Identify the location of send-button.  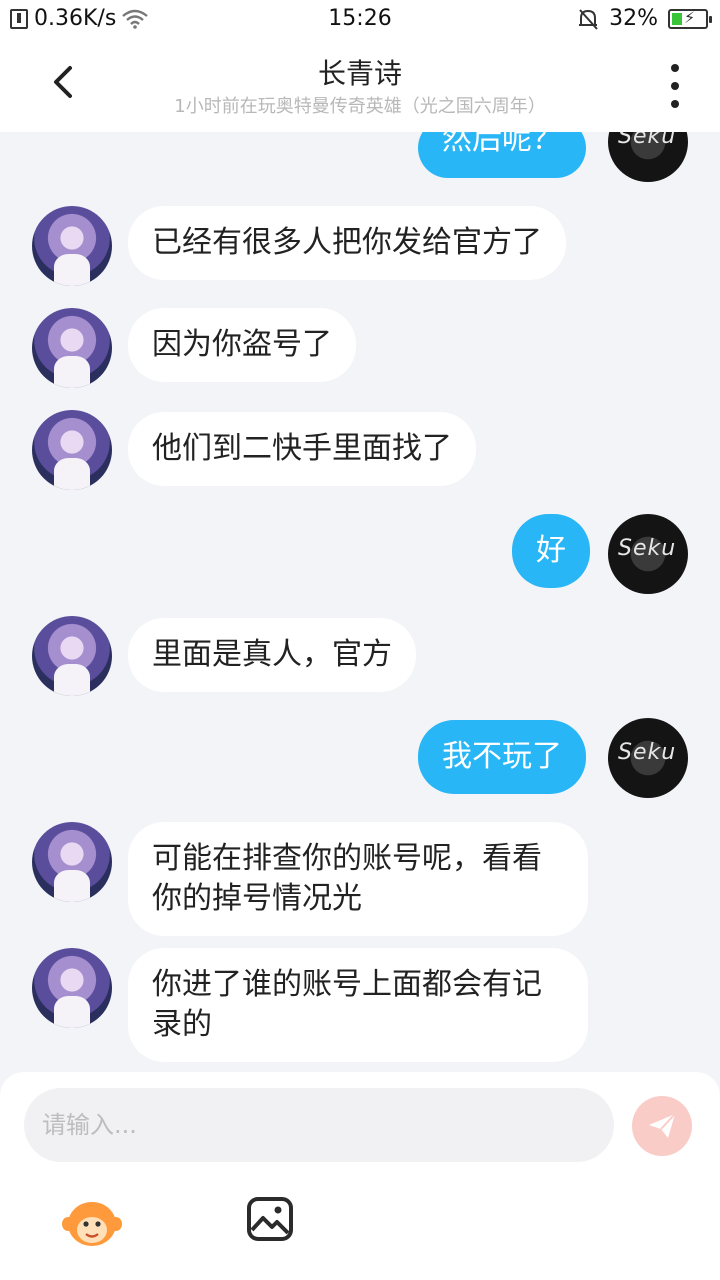
(662, 1126).